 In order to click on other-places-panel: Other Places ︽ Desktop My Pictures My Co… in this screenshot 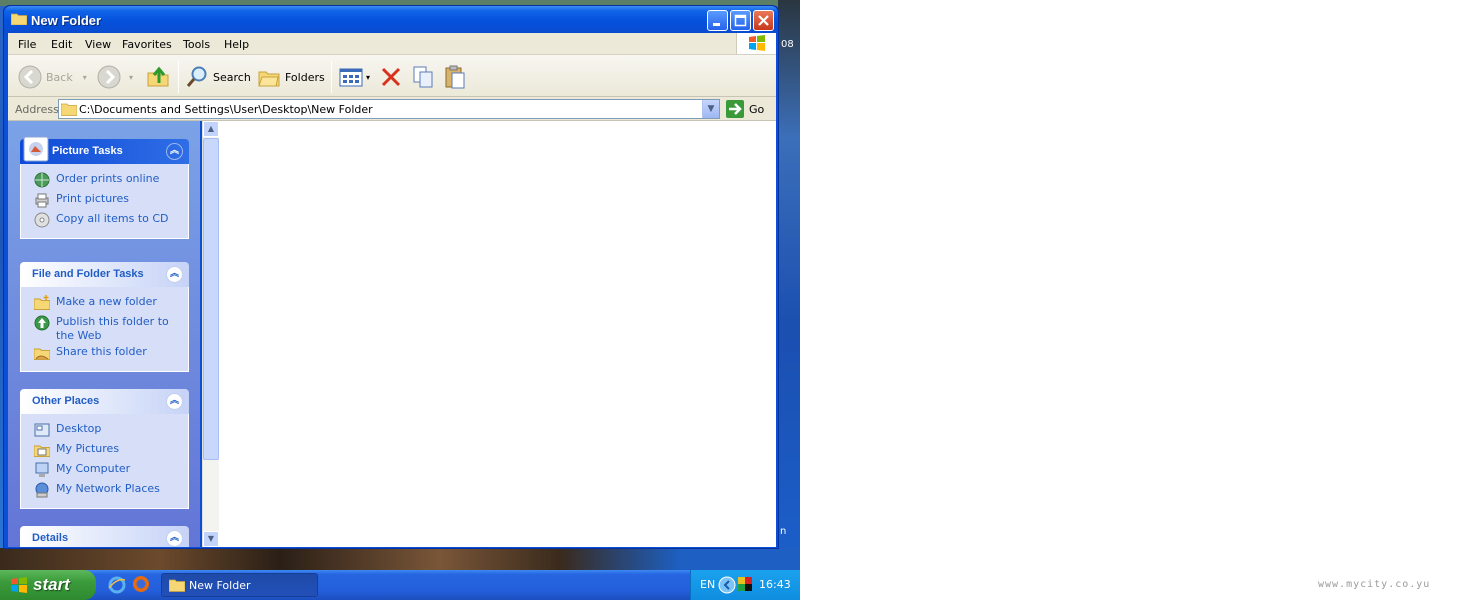, I will do `click(104, 449)`.